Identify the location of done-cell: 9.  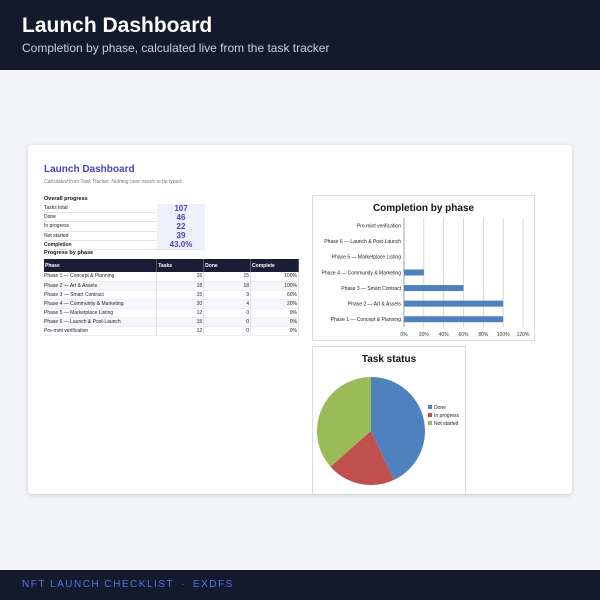
(227, 295).